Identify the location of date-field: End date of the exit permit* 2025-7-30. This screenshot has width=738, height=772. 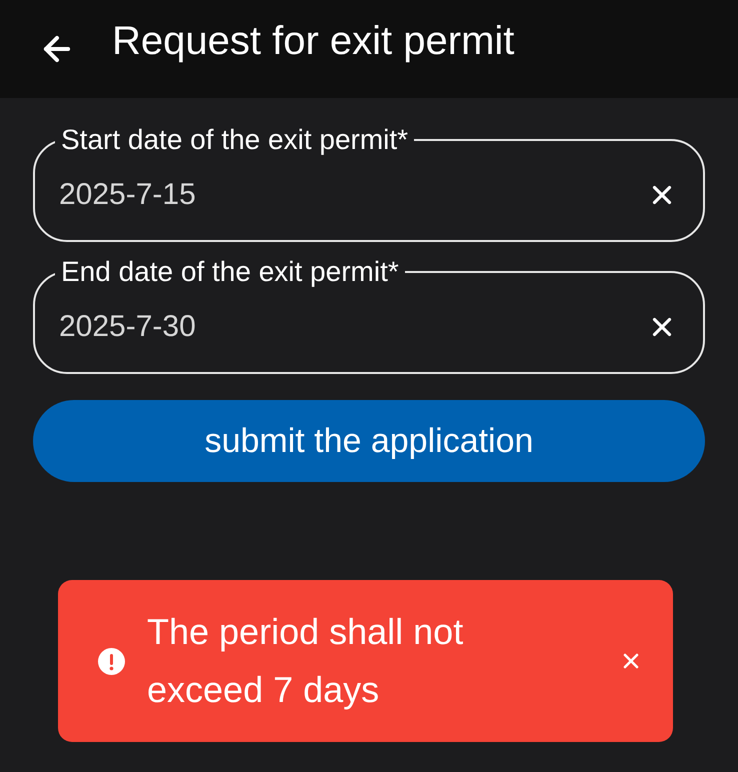
(369, 316).